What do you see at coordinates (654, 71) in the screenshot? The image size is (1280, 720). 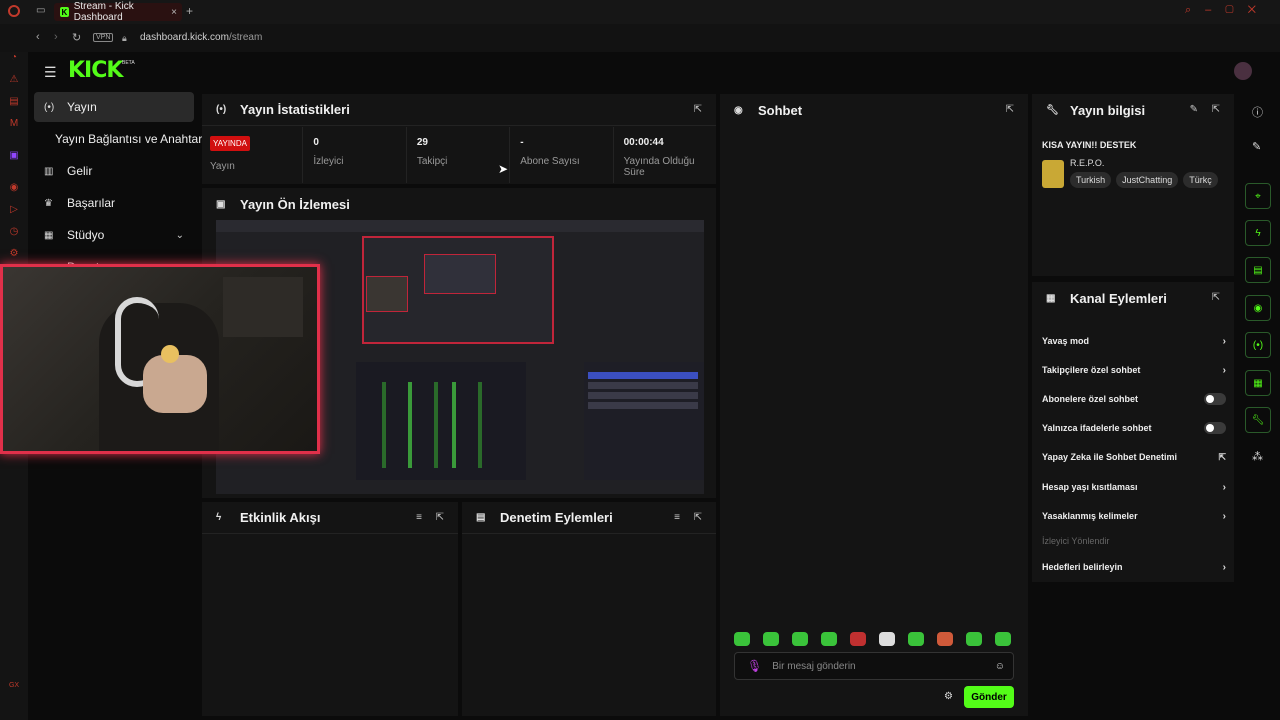 I see `dashboard-header: ☰ KICK BETA` at bounding box center [654, 71].